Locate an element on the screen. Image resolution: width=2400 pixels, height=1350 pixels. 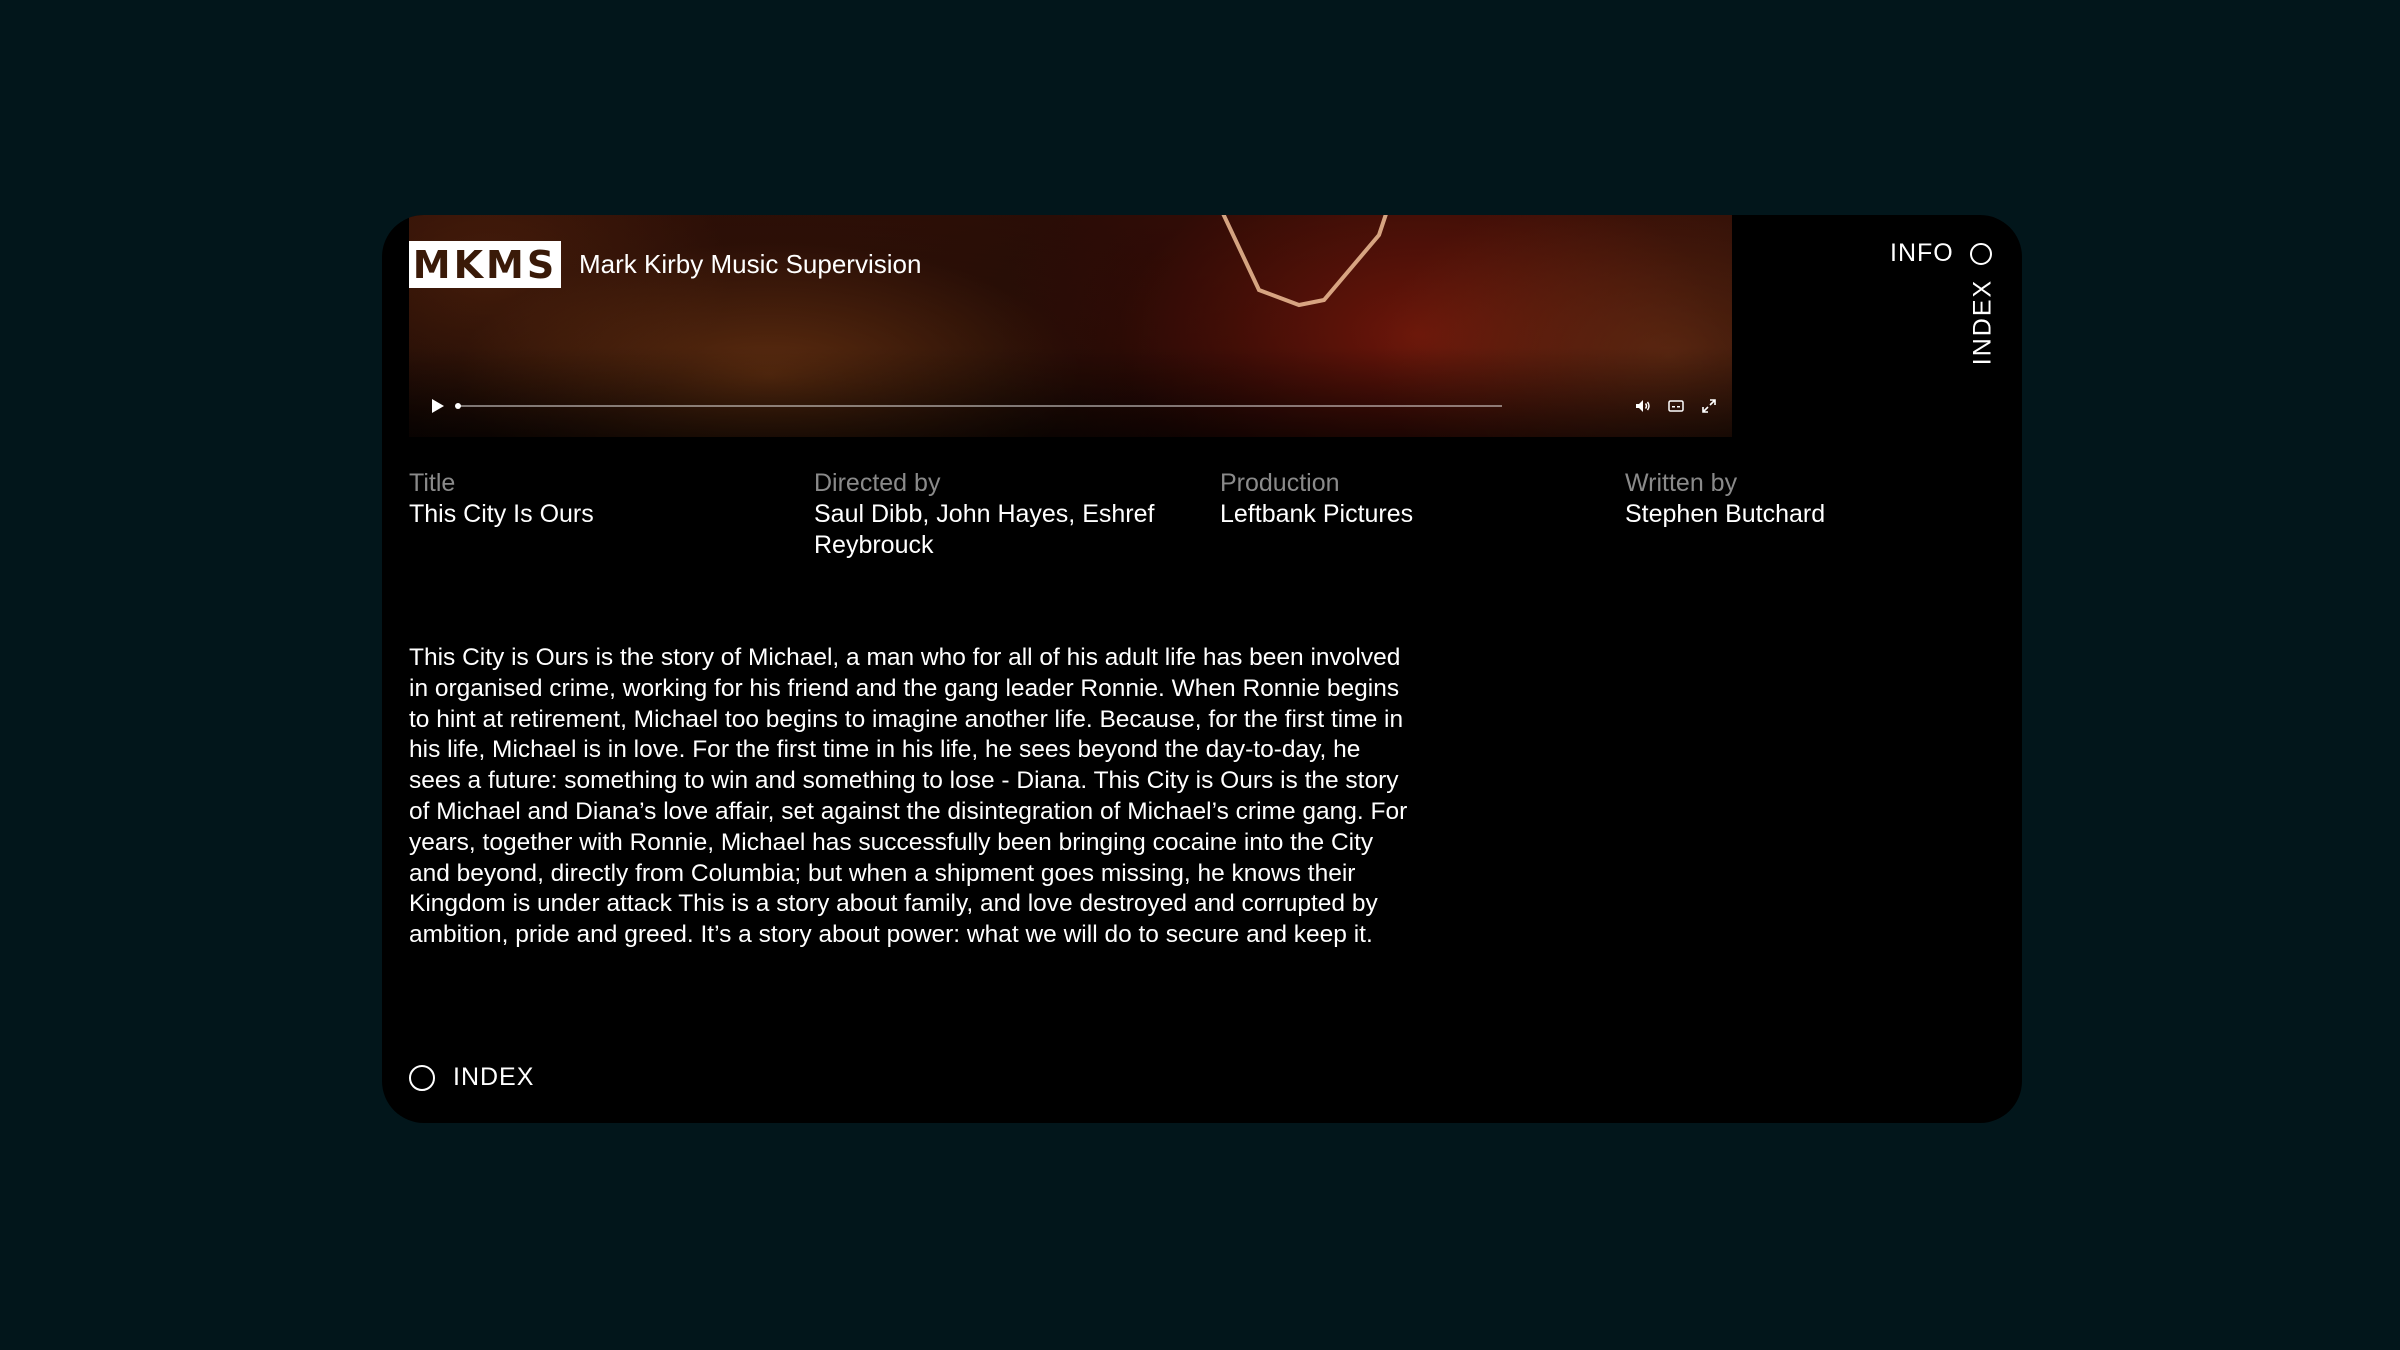
index-vertical-label: INDEX is located at coordinates (1982, 322).